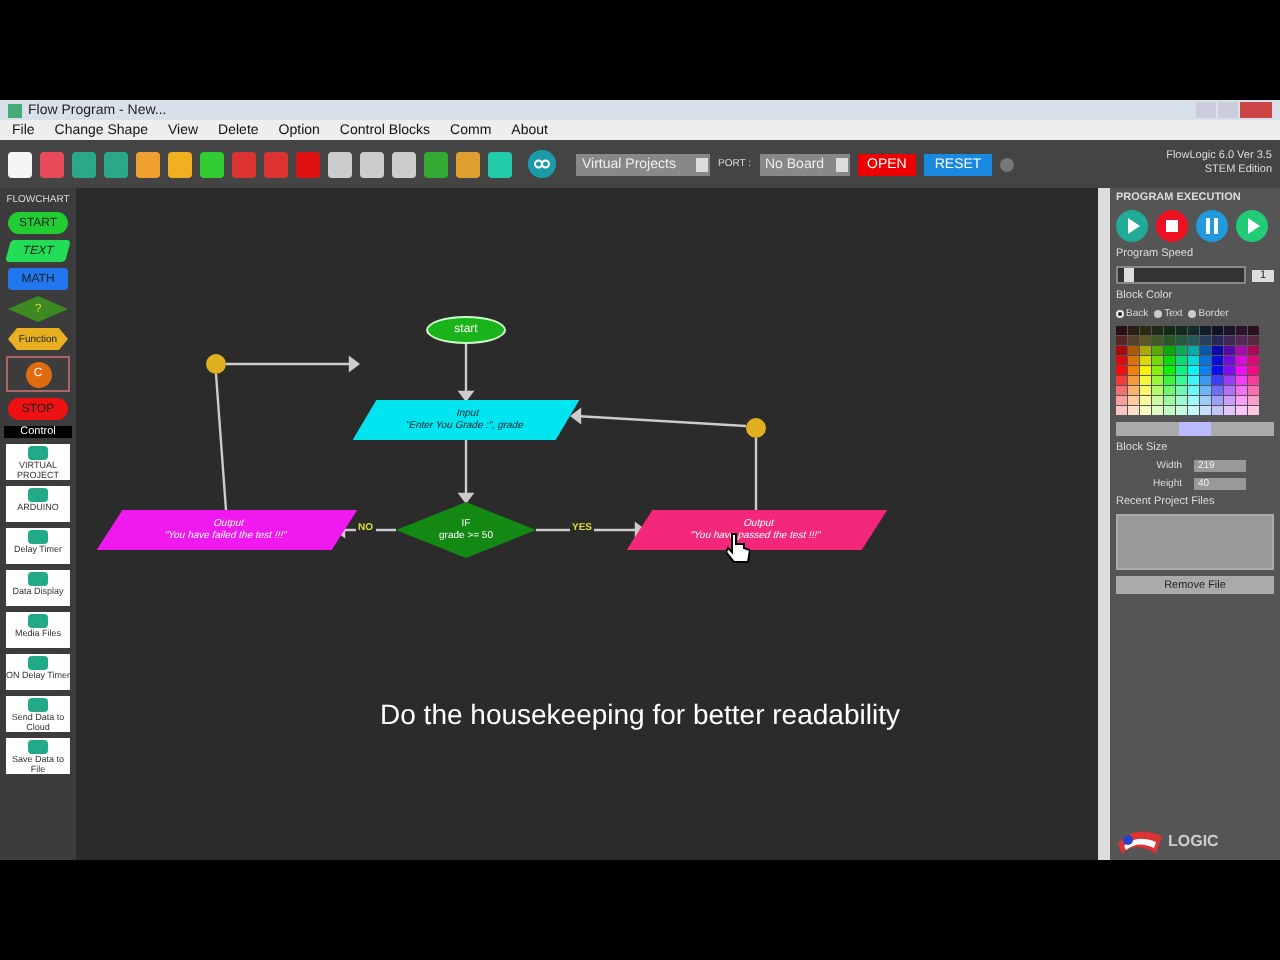 The height and width of the screenshot is (960, 1280). Describe the element at coordinates (1006, 164) in the screenshot. I see `status-led-icon` at that location.